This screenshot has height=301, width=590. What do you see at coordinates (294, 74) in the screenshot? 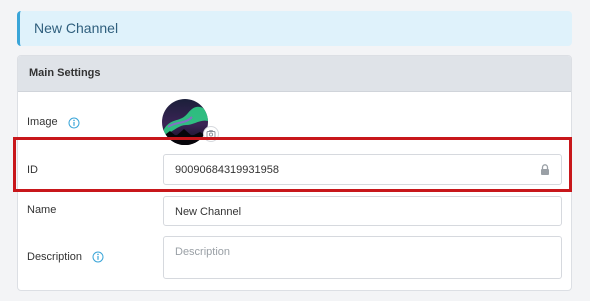
I see `main-settings-header: Main Settings` at bounding box center [294, 74].